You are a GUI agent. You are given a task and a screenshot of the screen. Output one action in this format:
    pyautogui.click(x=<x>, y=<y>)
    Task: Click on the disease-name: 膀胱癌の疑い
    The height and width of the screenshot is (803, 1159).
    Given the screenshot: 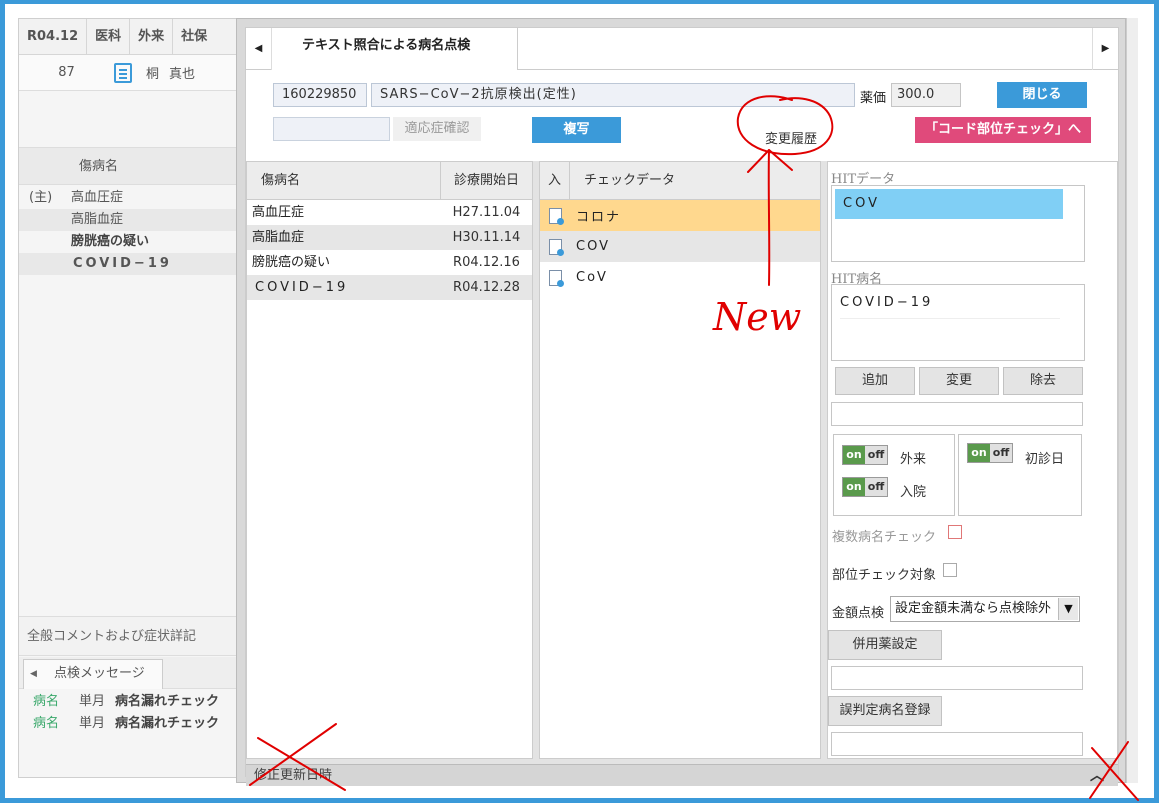 What is the action you would take?
    pyautogui.click(x=110, y=241)
    